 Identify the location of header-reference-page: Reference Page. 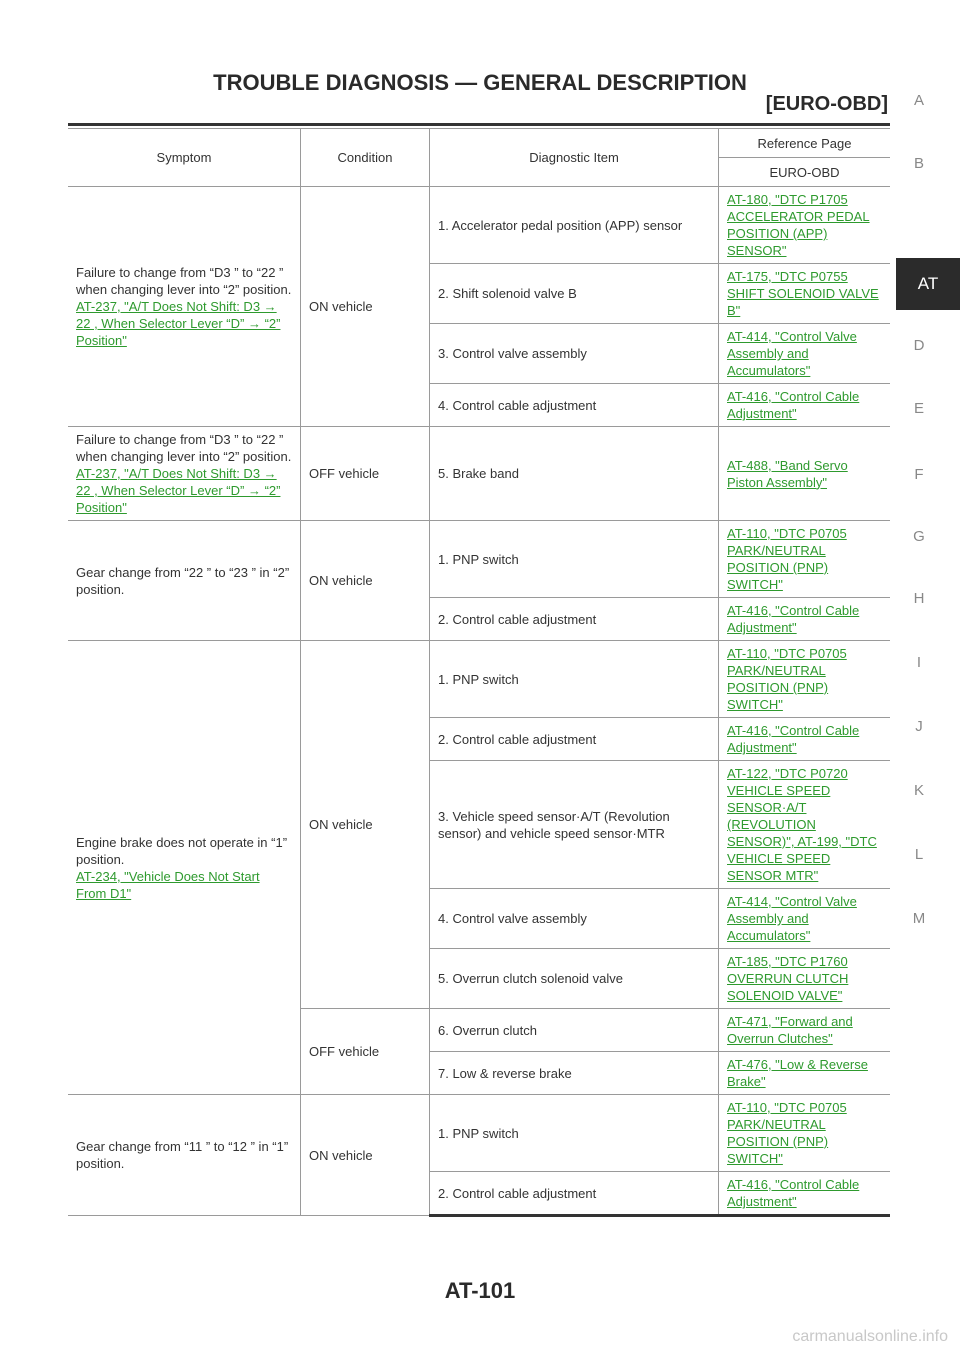
(804, 143).